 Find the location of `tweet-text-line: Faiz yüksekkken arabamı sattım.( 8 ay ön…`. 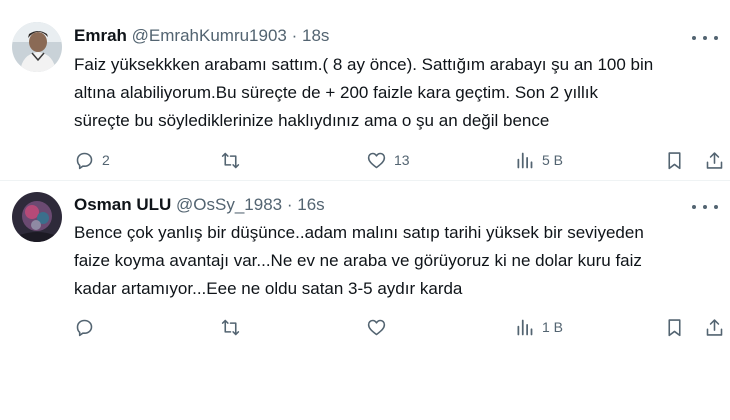

tweet-text-line: Faiz yüksekkken arabamı sattım.( 8 ay ön… is located at coordinates (364, 64).